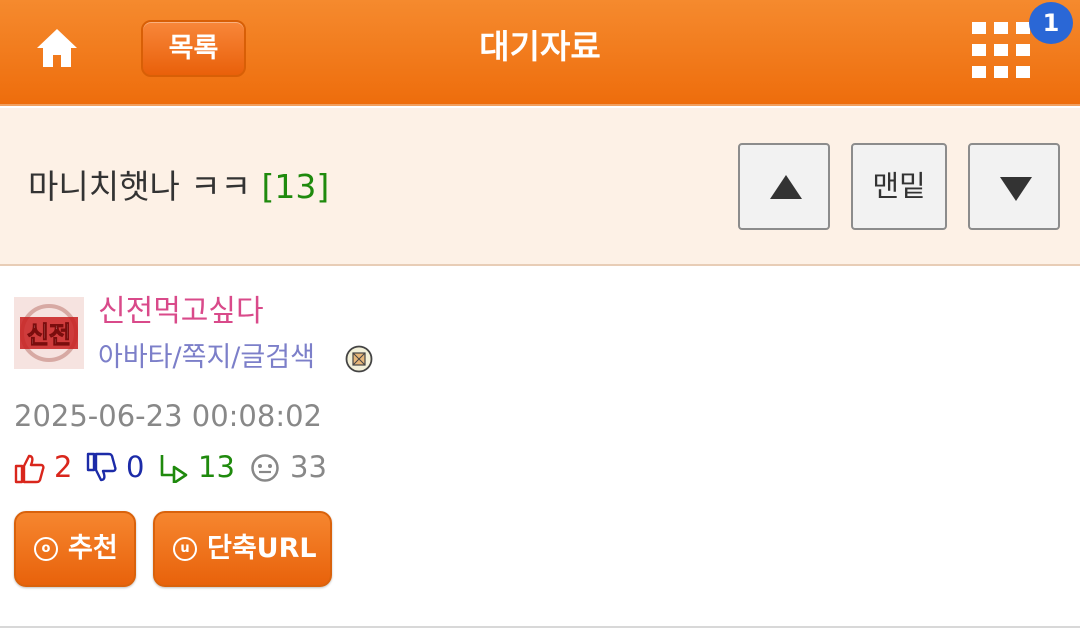  What do you see at coordinates (899, 186) in the screenshot?
I see `scroll-bottom-button: 맨밑` at bounding box center [899, 186].